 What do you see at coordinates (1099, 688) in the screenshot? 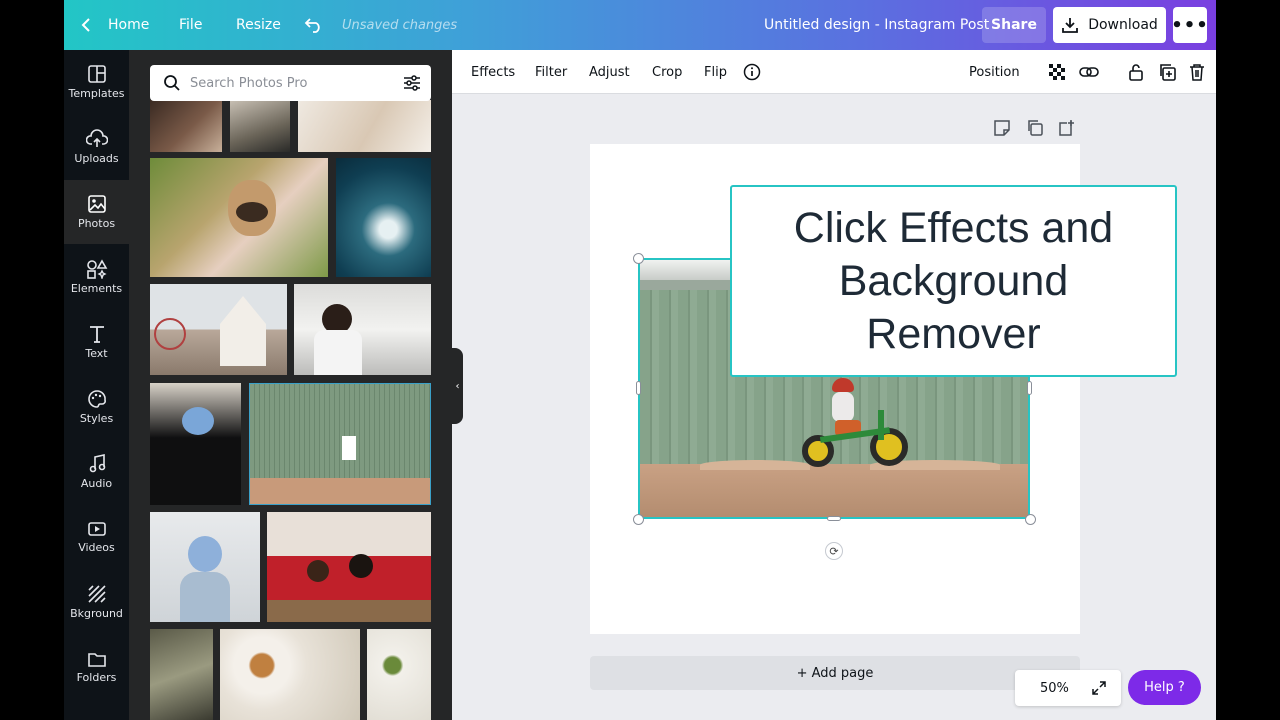
I see `fullscreen-expand-icon` at bounding box center [1099, 688].